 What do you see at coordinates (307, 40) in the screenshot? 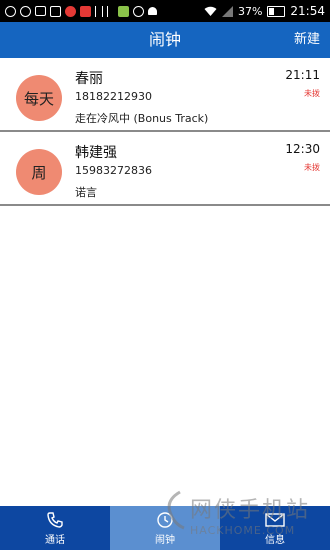
I see `new-alarm-button: 新建` at bounding box center [307, 40].